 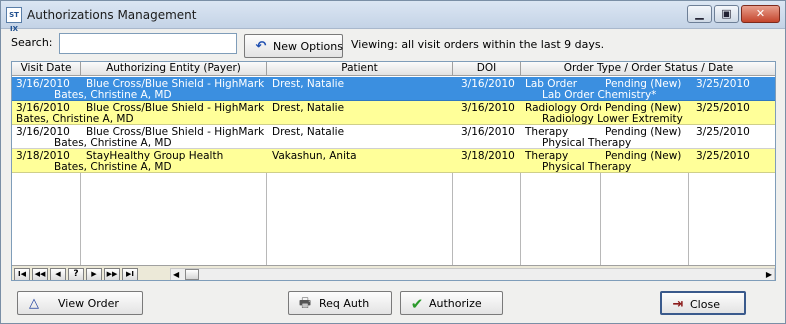 I want to click on view-order-button: △ View Order, so click(x=80, y=303).